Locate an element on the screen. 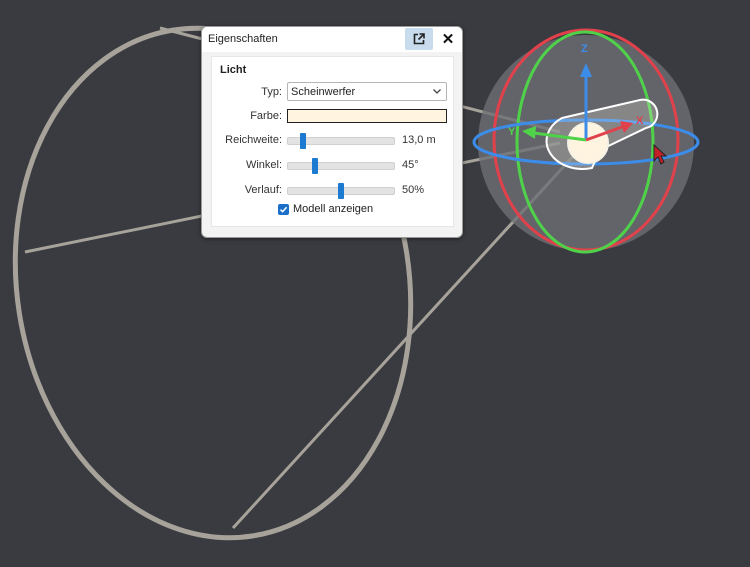 The width and height of the screenshot is (750, 567). angle-slider is located at coordinates (341, 166).